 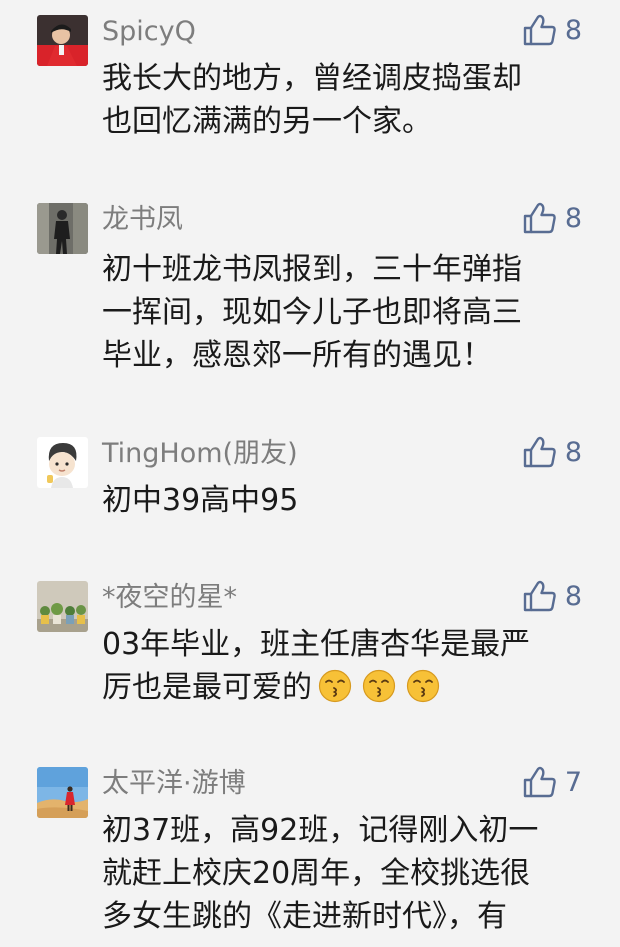 I want to click on like-count: 7, so click(x=573, y=782).